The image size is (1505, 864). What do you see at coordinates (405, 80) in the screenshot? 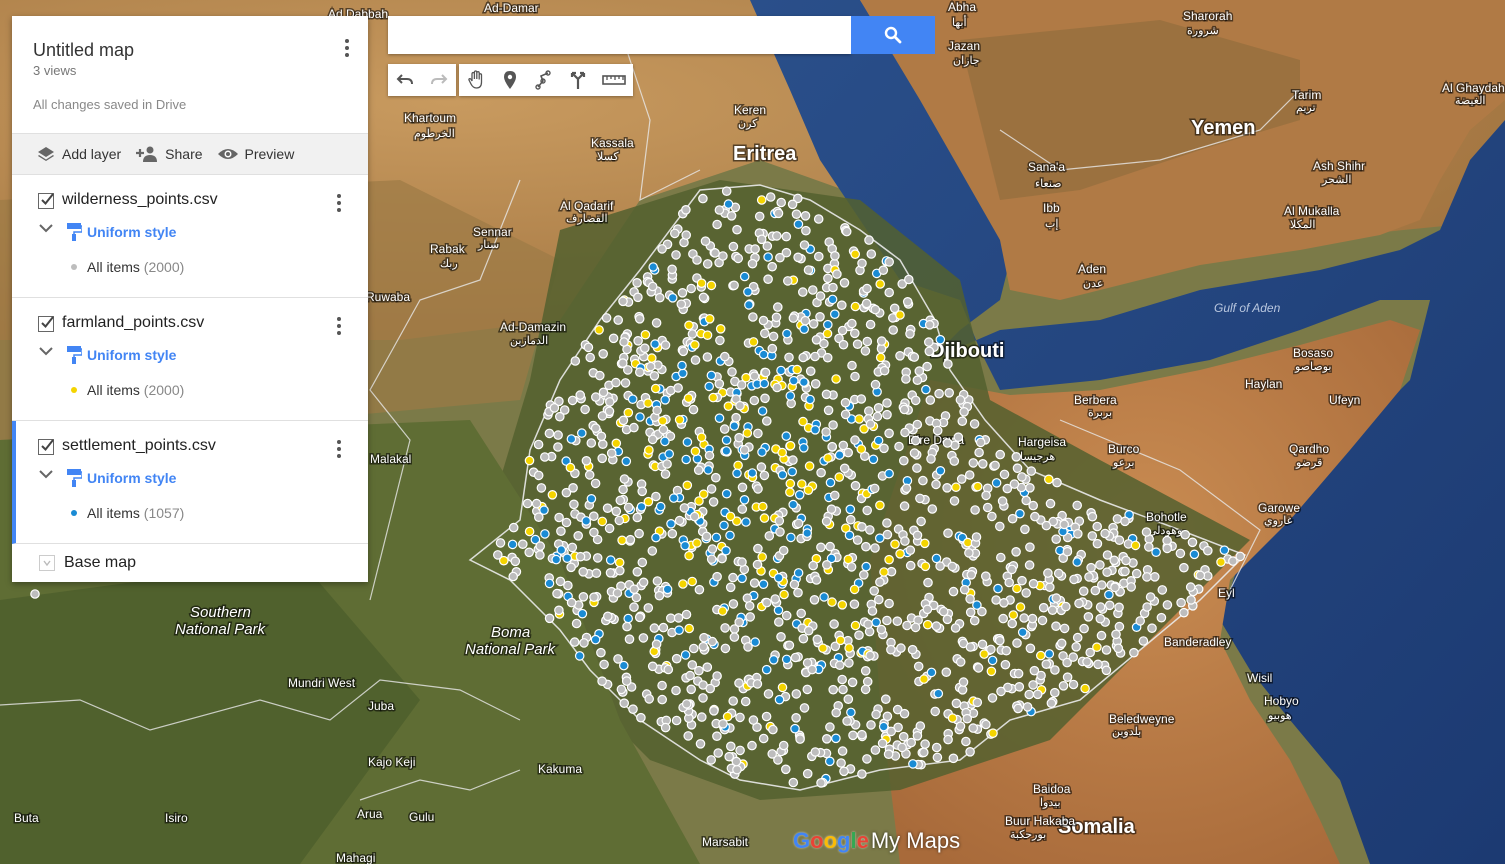
I see `undo-button` at bounding box center [405, 80].